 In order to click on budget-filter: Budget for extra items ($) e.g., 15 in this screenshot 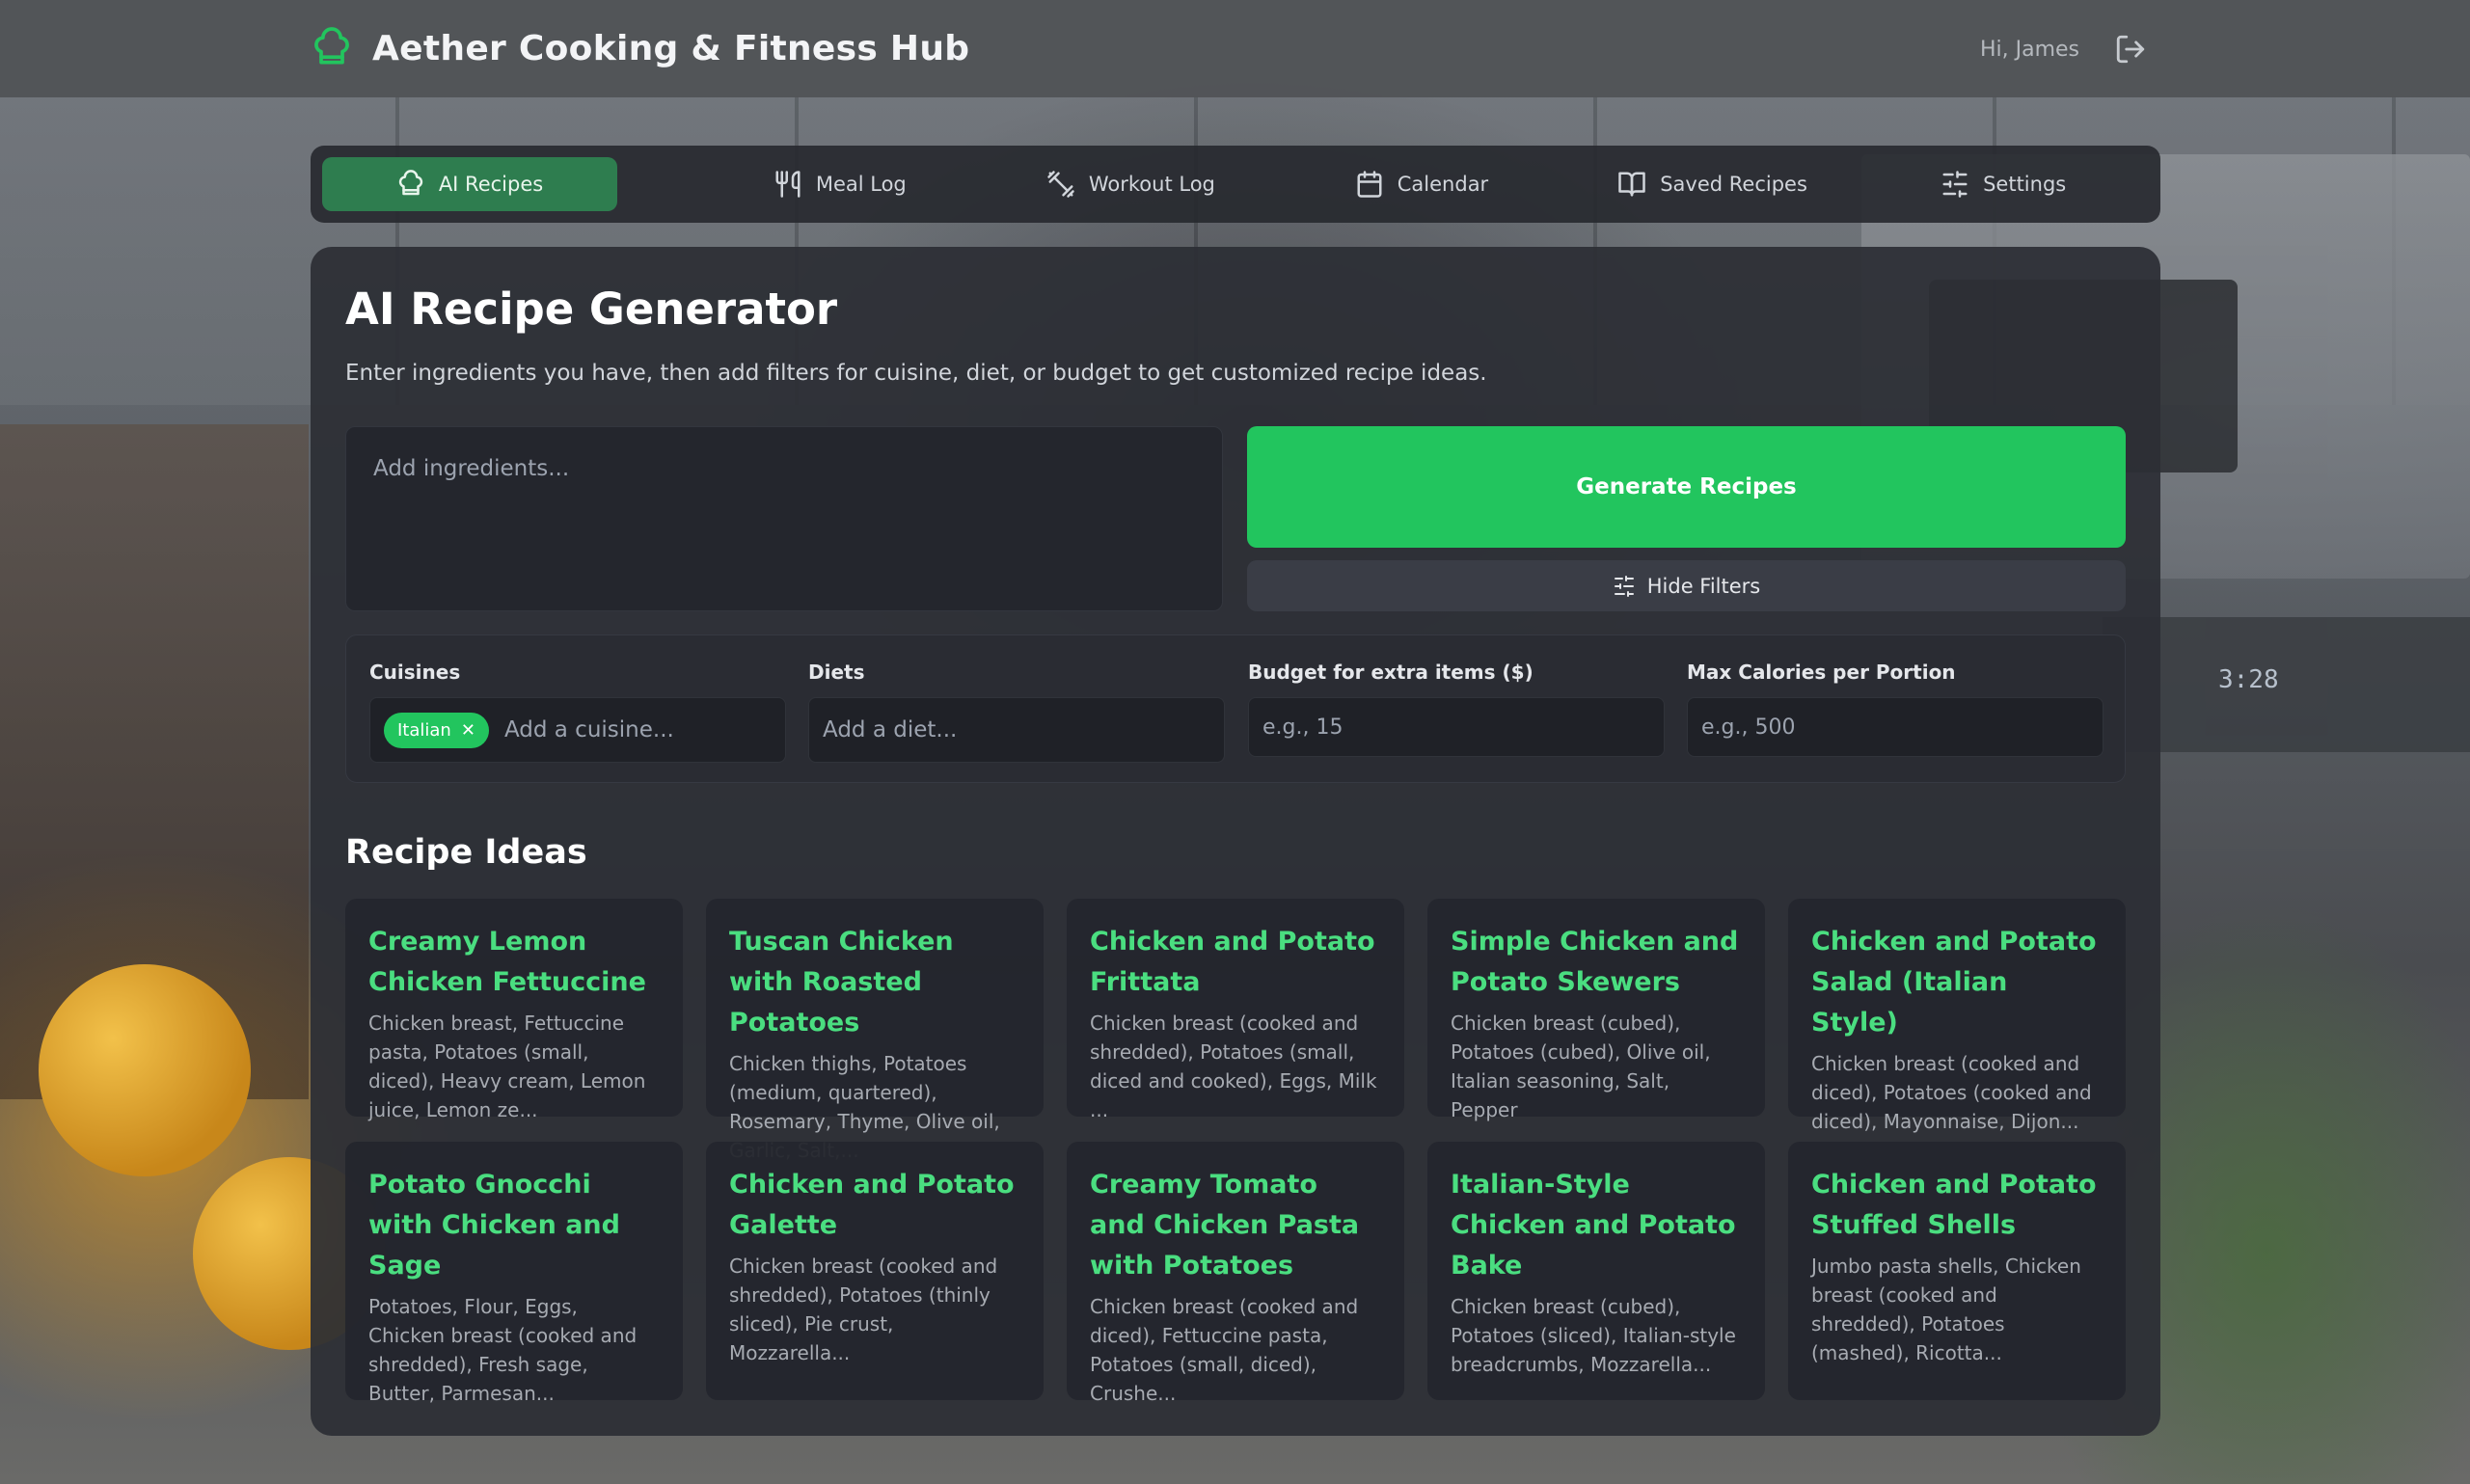, I will do `click(1456, 709)`.